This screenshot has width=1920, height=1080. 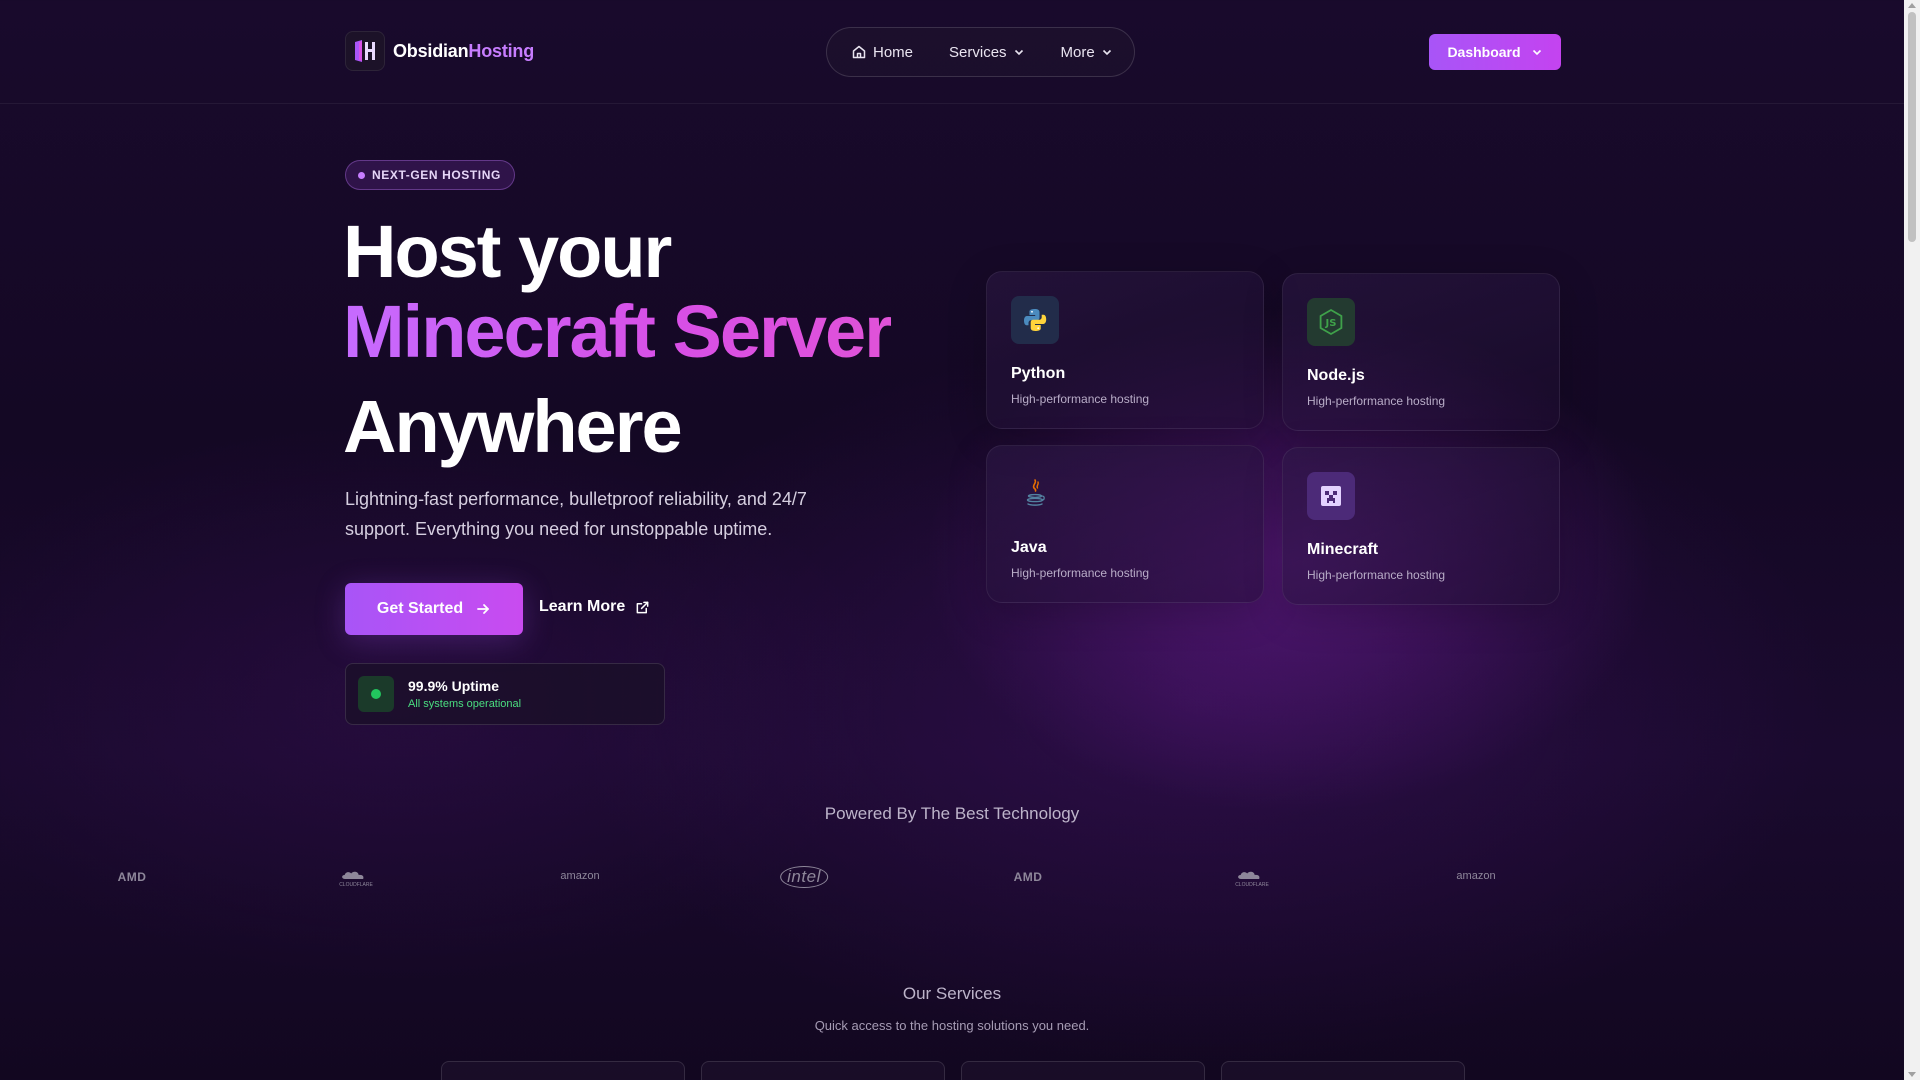 I want to click on card-java: Java High-performance hosting, so click(x=1125, y=524).